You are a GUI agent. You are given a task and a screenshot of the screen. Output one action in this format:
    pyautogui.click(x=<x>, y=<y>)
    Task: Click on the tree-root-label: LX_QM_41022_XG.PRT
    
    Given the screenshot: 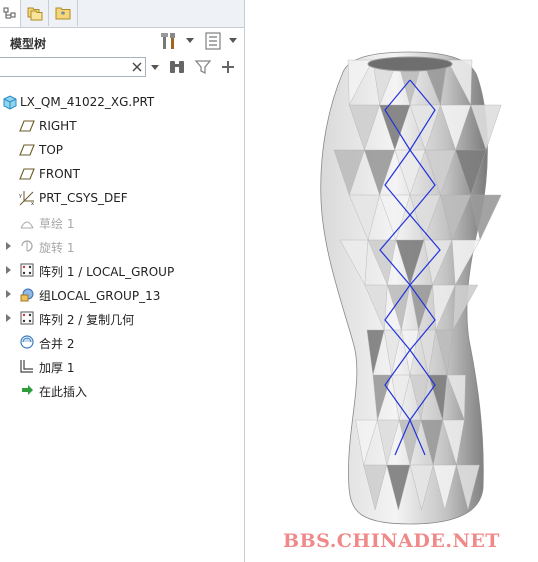 What is the action you would take?
    pyautogui.click(x=87, y=102)
    